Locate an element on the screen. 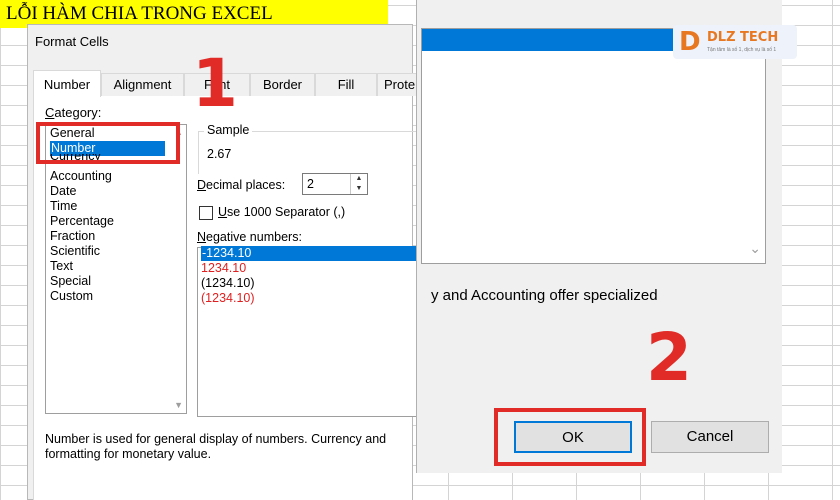  negative-numbers-list: -1234.10 1234.10 (1234.10) (1234.10) is located at coordinates (312, 331).